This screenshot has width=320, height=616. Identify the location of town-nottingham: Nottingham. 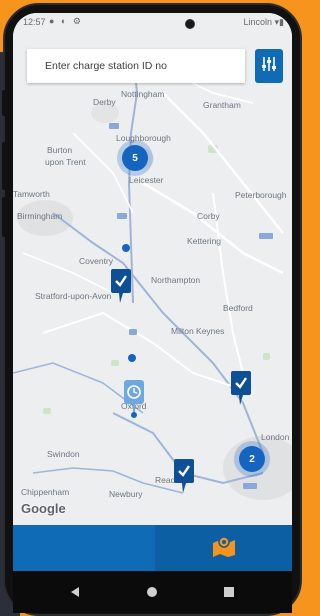
(142, 94).